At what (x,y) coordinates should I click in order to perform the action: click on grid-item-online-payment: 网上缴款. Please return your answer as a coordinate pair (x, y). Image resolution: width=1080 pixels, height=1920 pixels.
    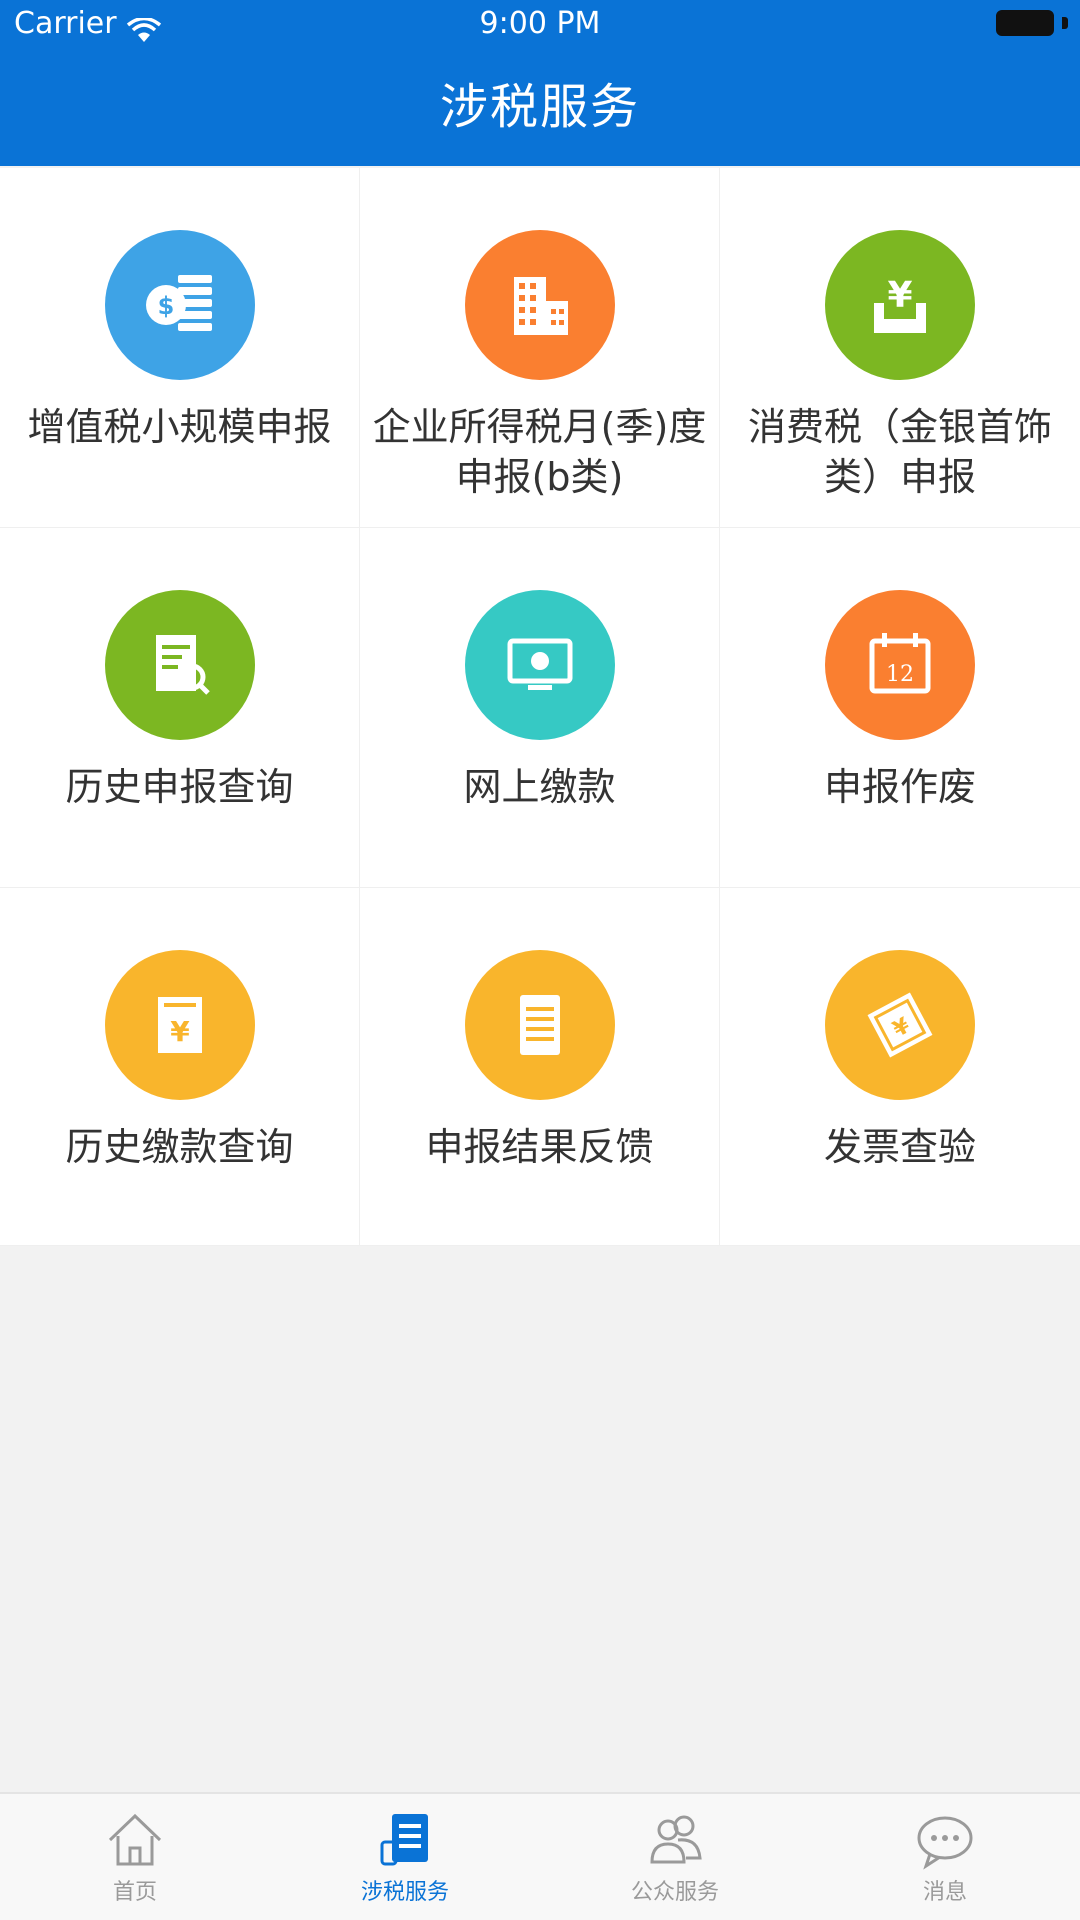
    Looking at the image, I should click on (540, 708).